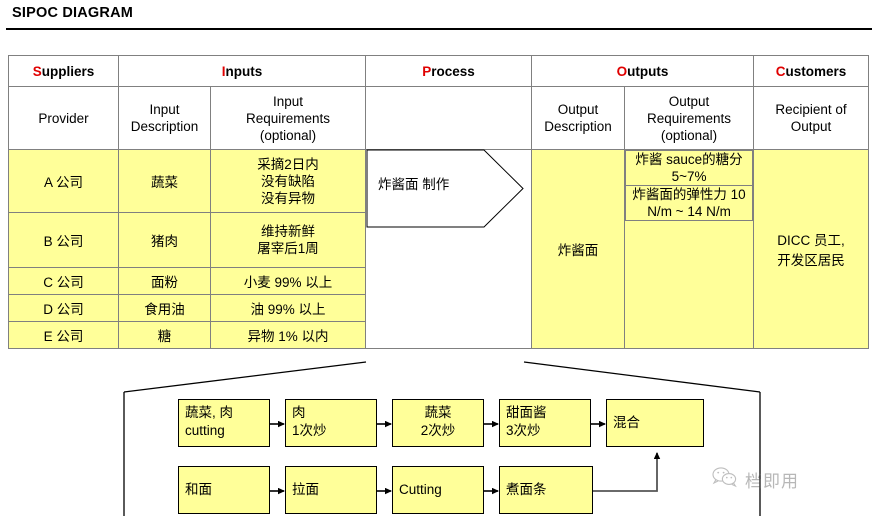 This screenshot has width=876, height=516. What do you see at coordinates (780, 71) in the screenshot?
I see `header-customers-cap: C` at bounding box center [780, 71].